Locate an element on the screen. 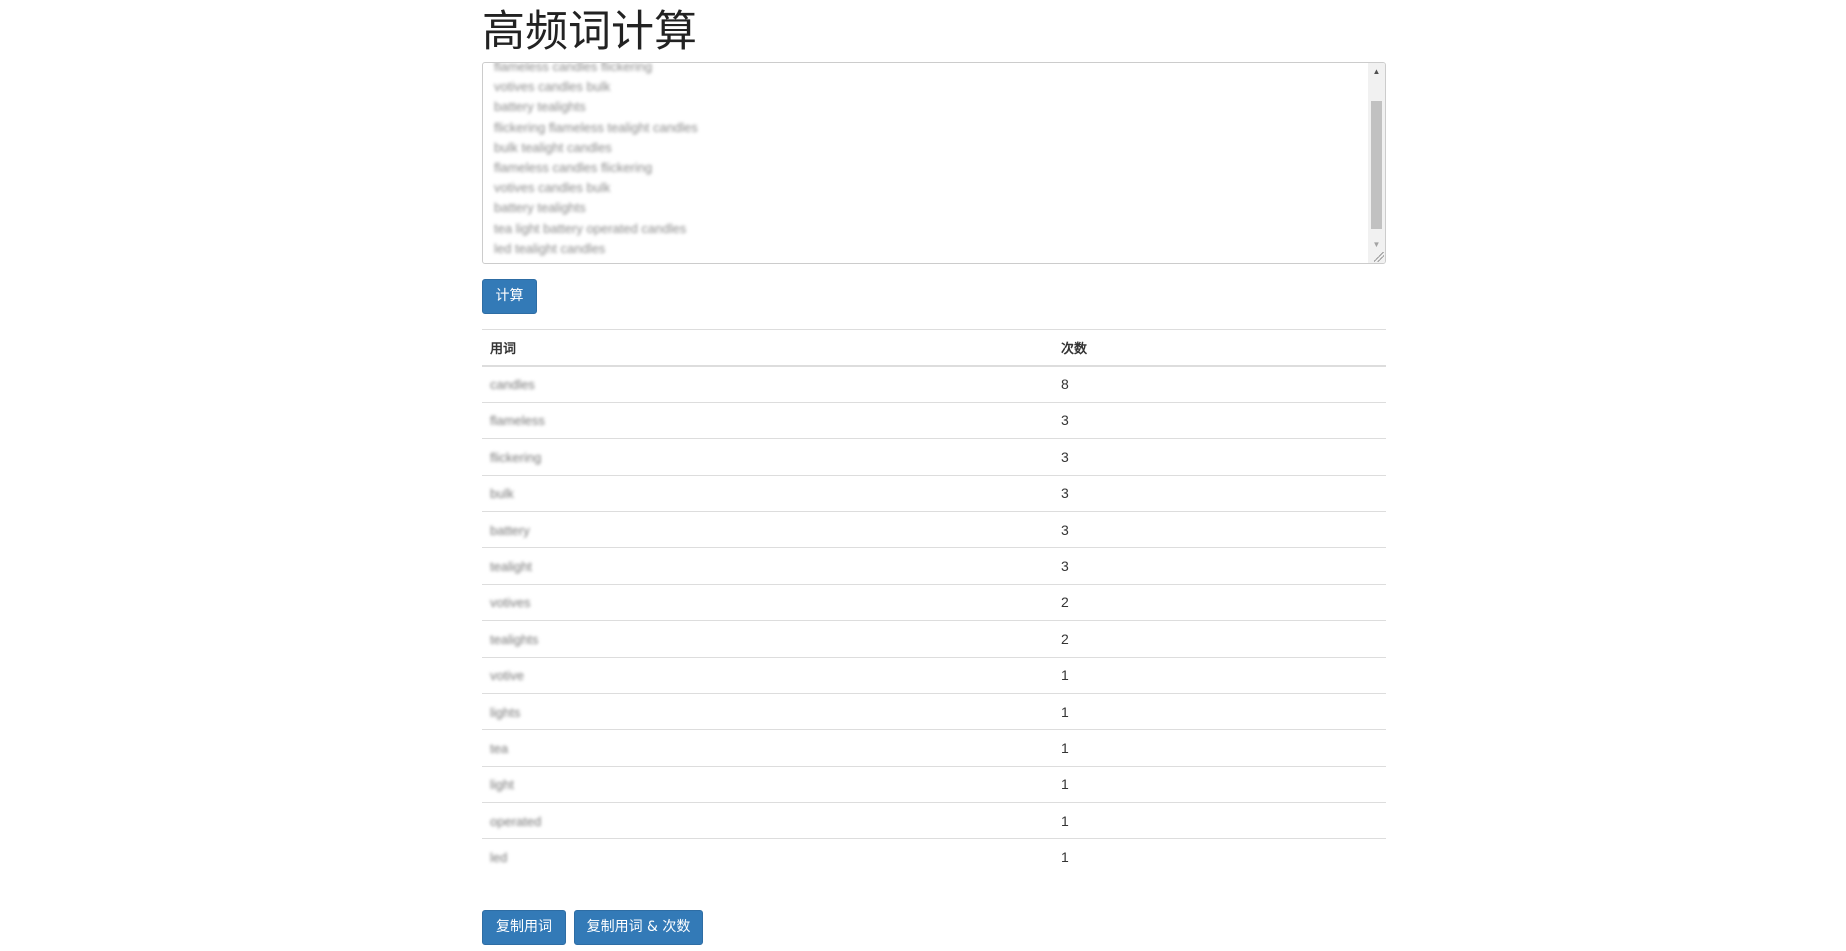 The width and height of the screenshot is (1846, 951). table-row: votives 2 is located at coordinates (934, 602).